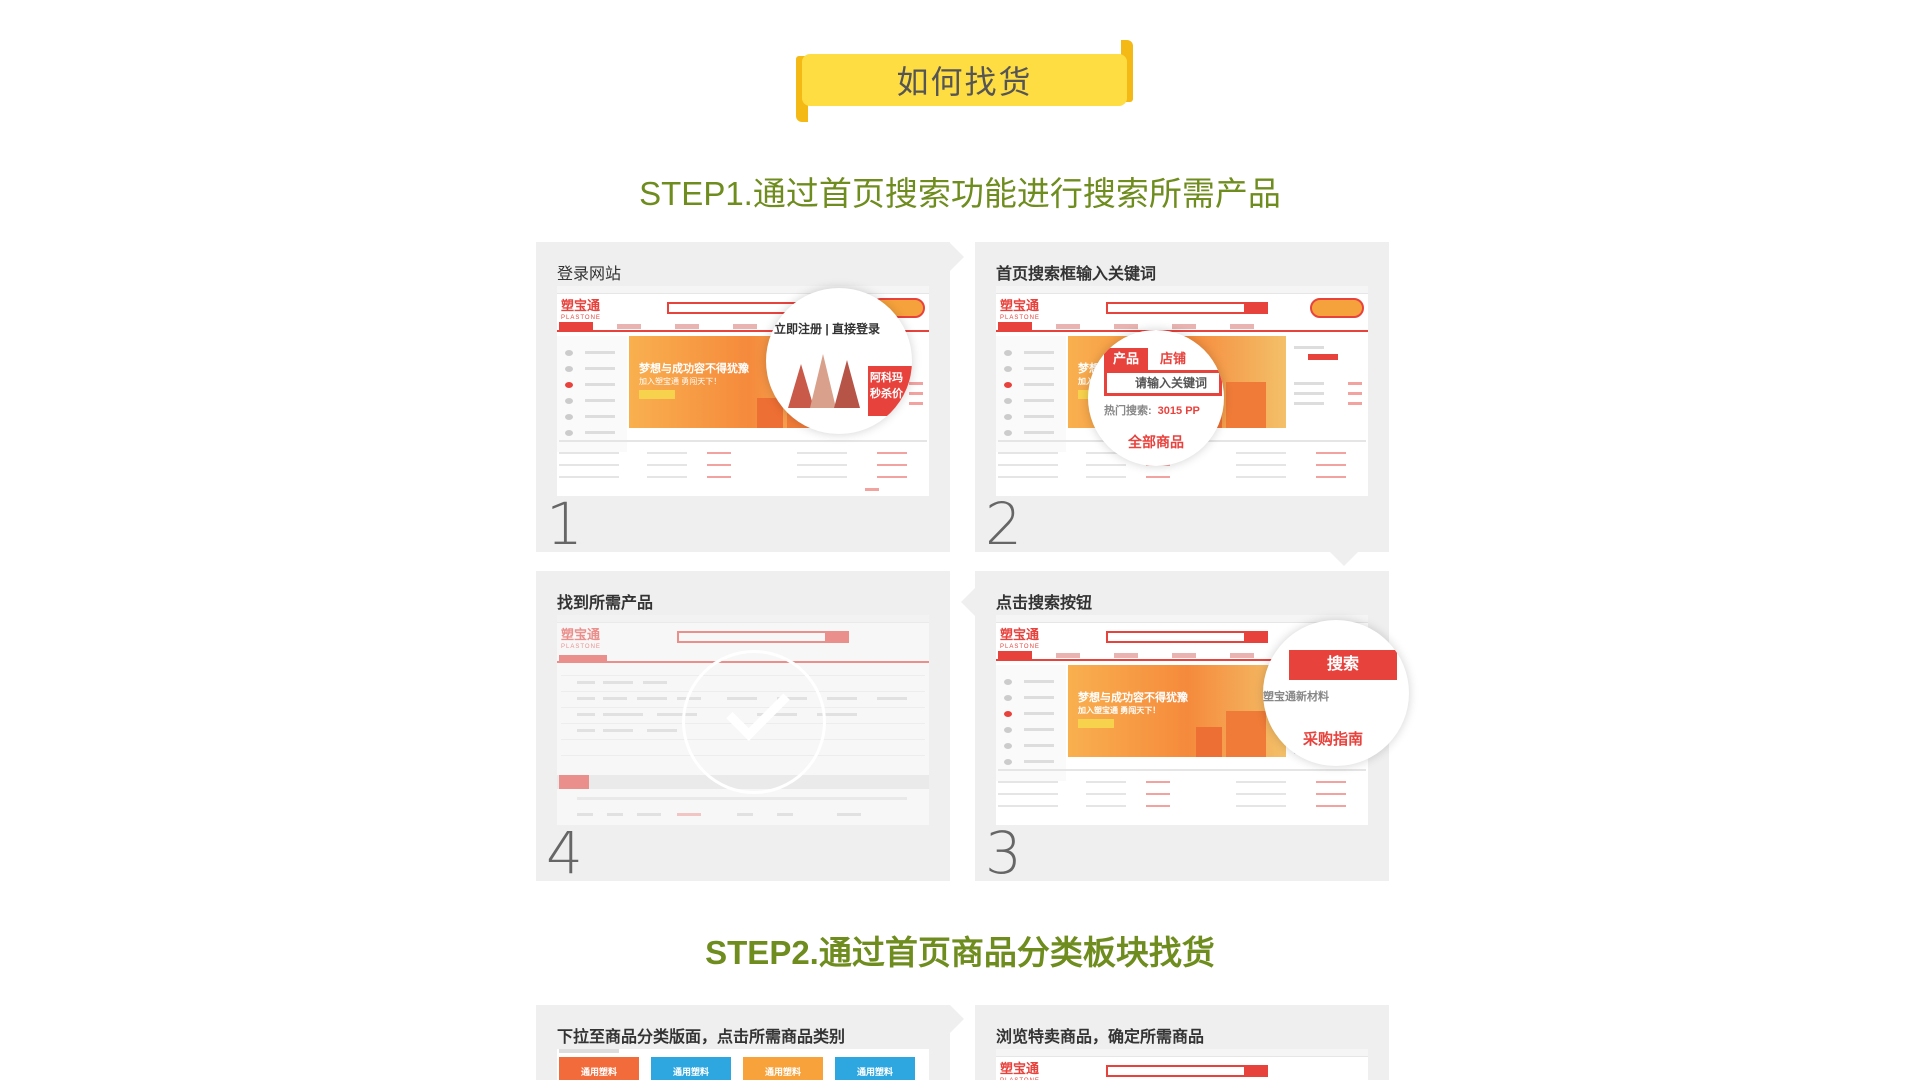 The width and height of the screenshot is (1920, 1080). I want to click on flow-arrow-left, so click(968, 602).